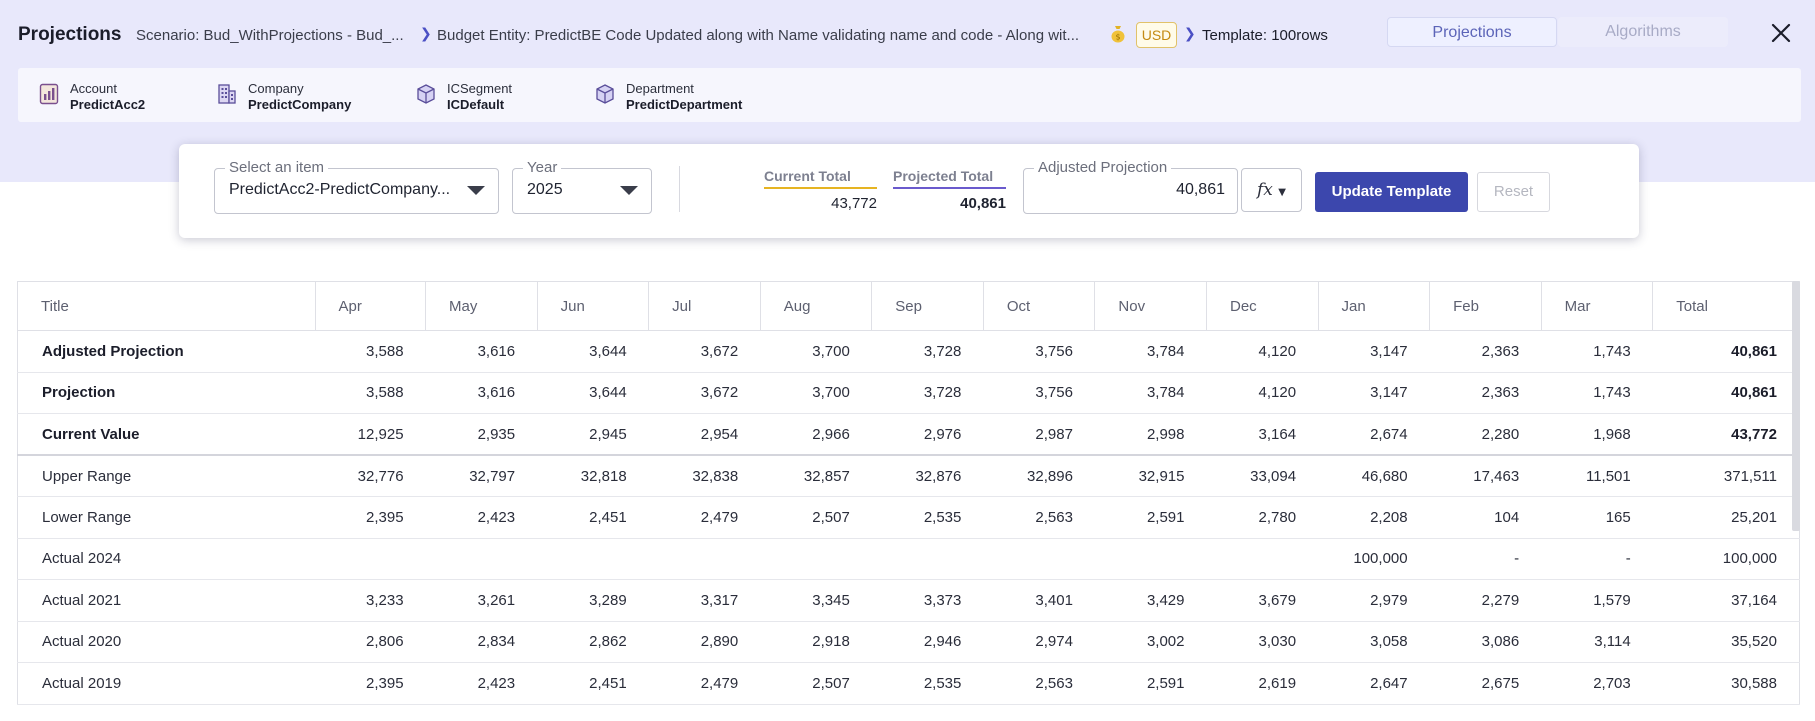 The height and width of the screenshot is (721, 1815). Describe the element at coordinates (1150, 306) in the screenshot. I see `column-header-nov: Nov` at that location.